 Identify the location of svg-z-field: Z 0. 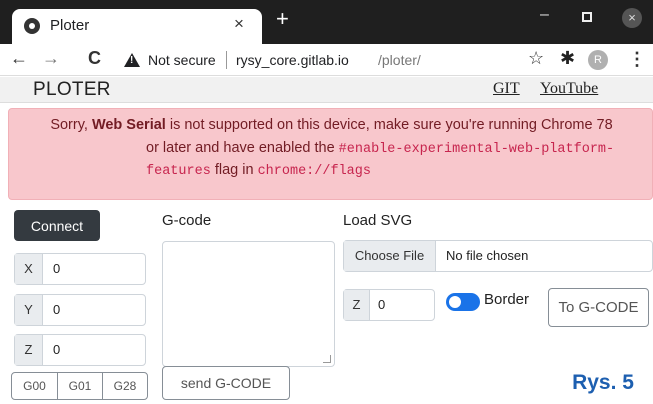
(389, 305).